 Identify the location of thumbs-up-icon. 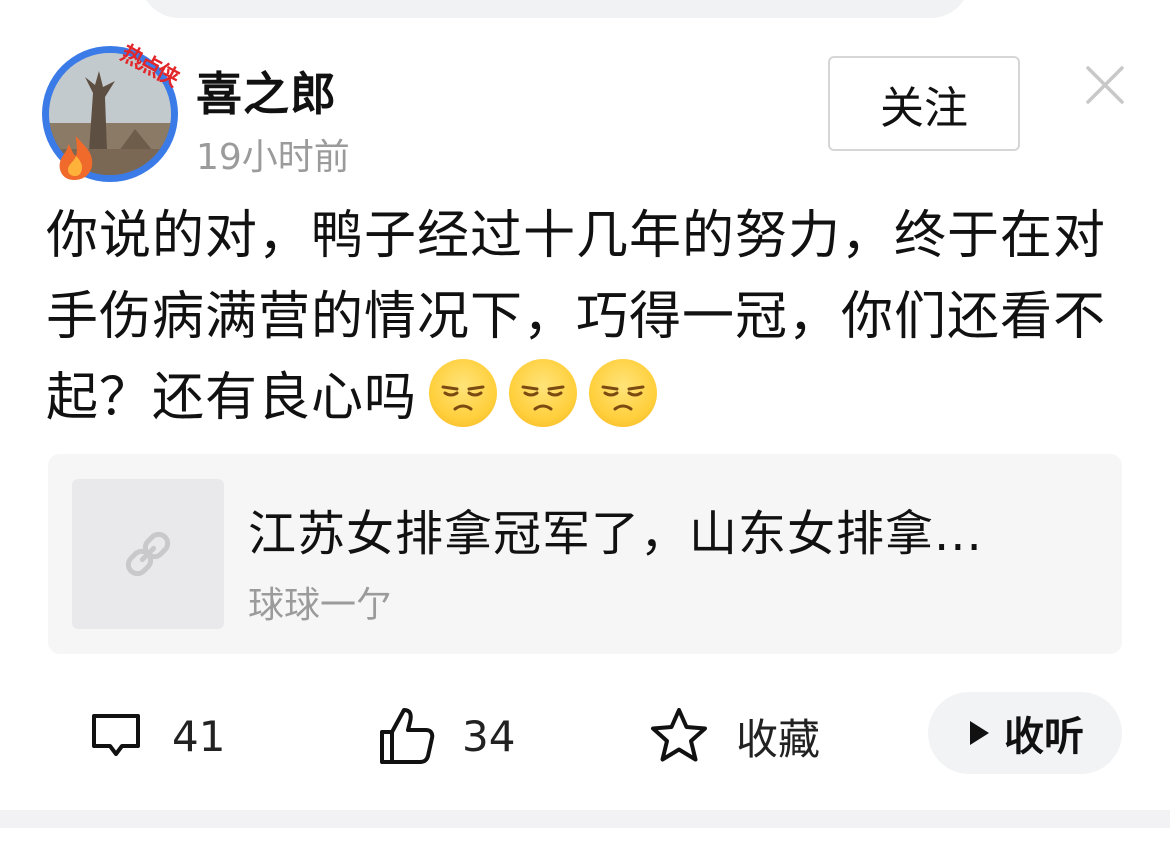
(407, 736).